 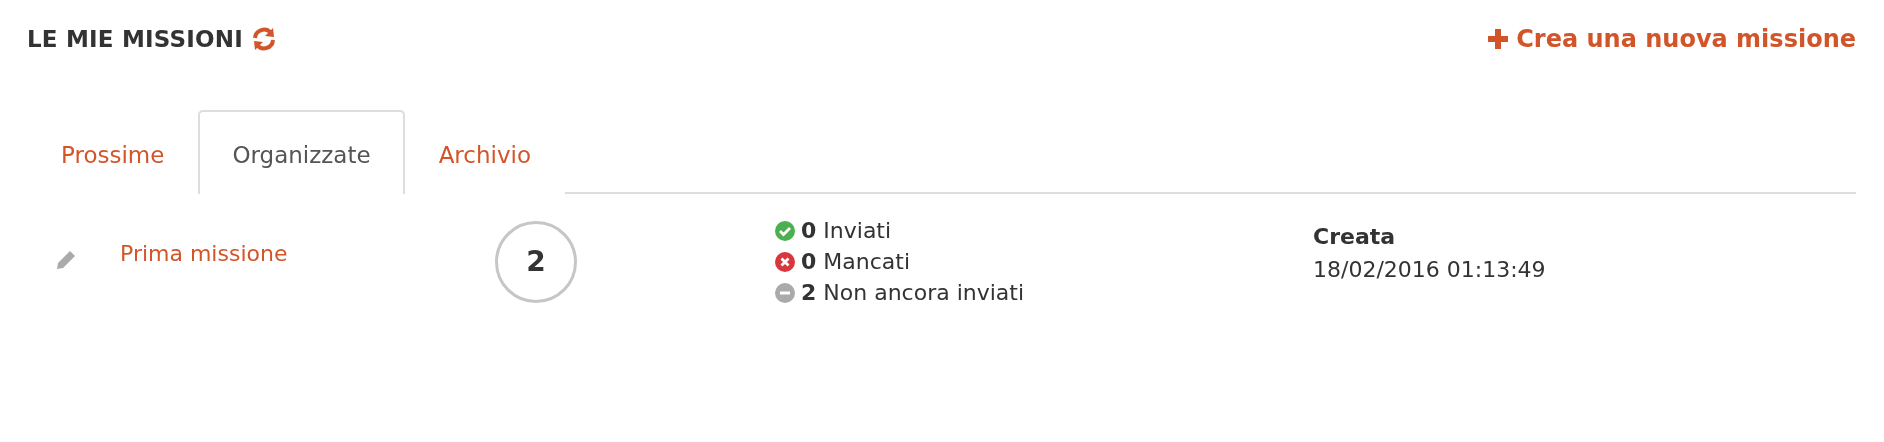 What do you see at coordinates (785, 292) in the screenshot?
I see `minus-circle-icon` at bounding box center [785, 292].